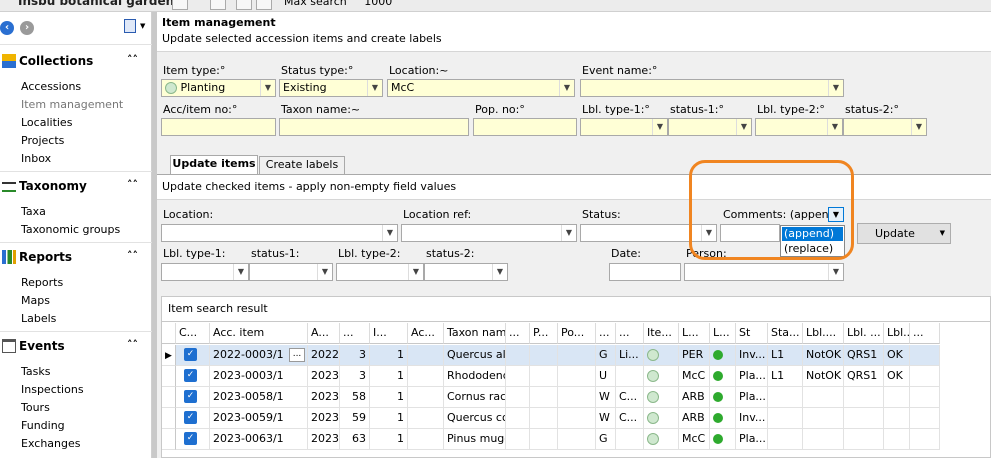  I want to click on status-type-select: Existing ▼, so click(331, 88).